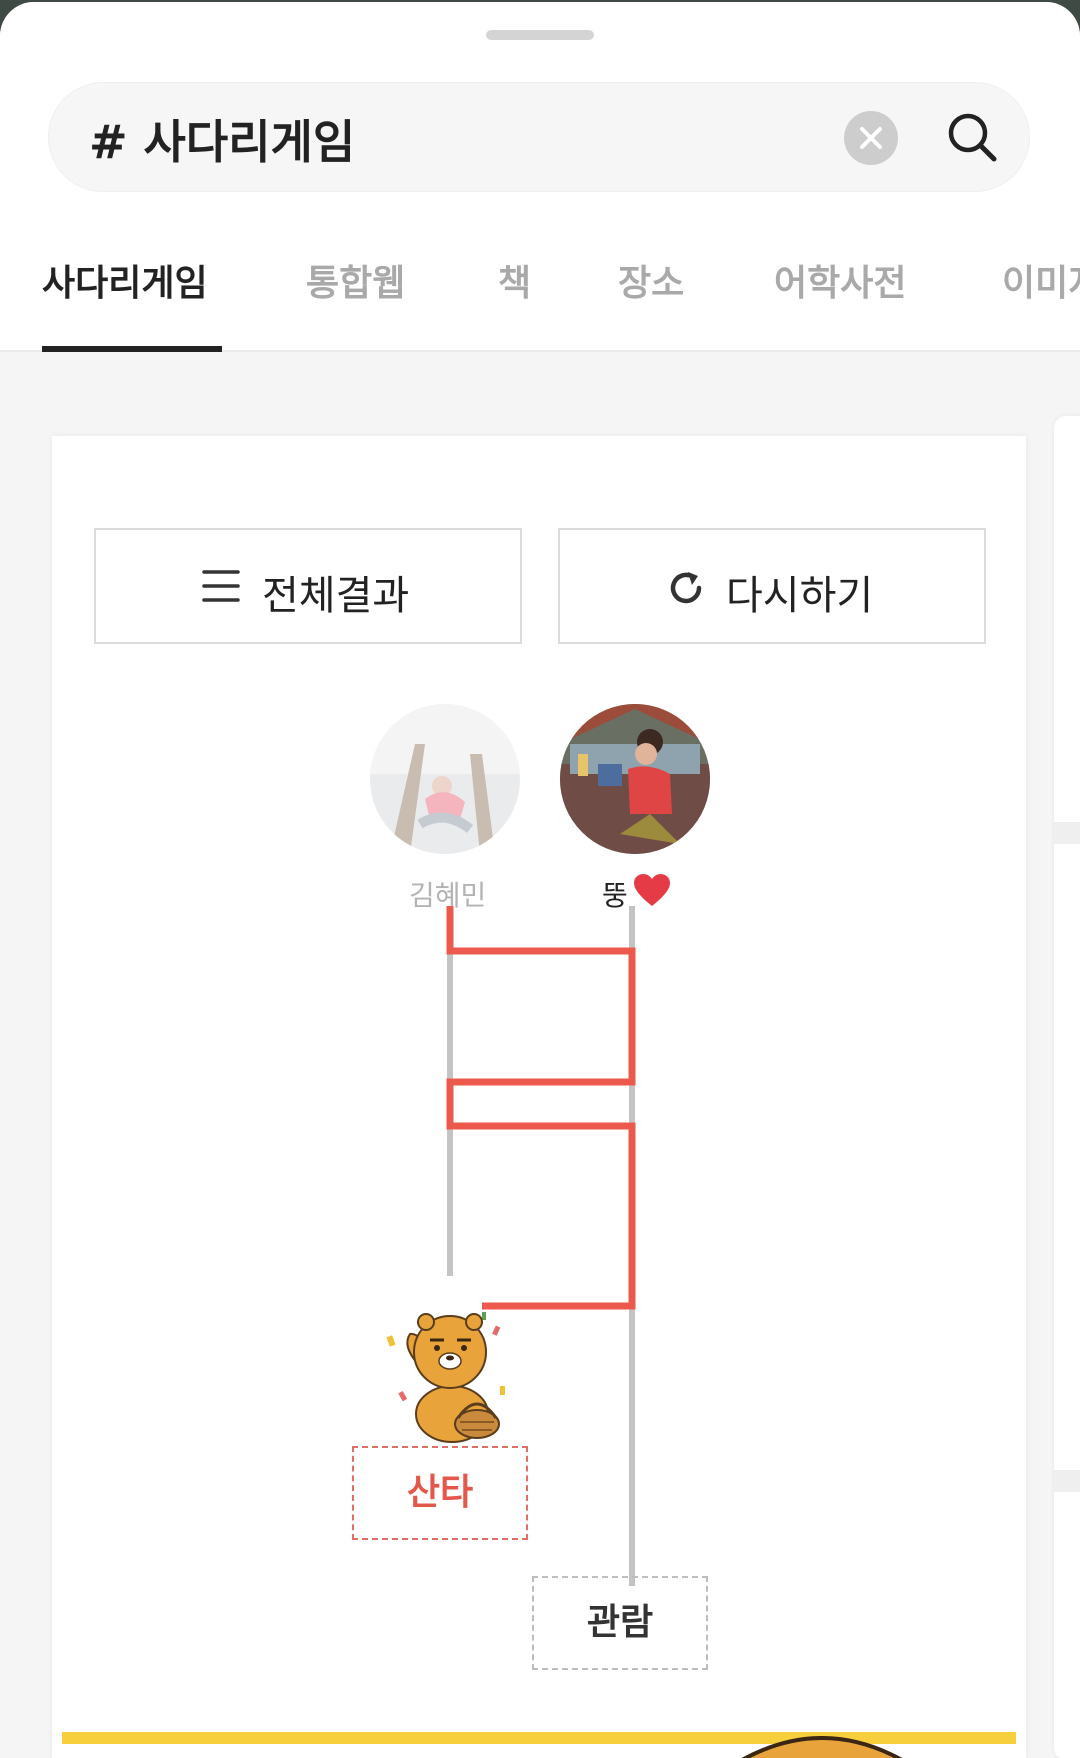 The width and height of the screenshot is (1080, 1758). I want to click on tab-books: 책, so click(514, 280).